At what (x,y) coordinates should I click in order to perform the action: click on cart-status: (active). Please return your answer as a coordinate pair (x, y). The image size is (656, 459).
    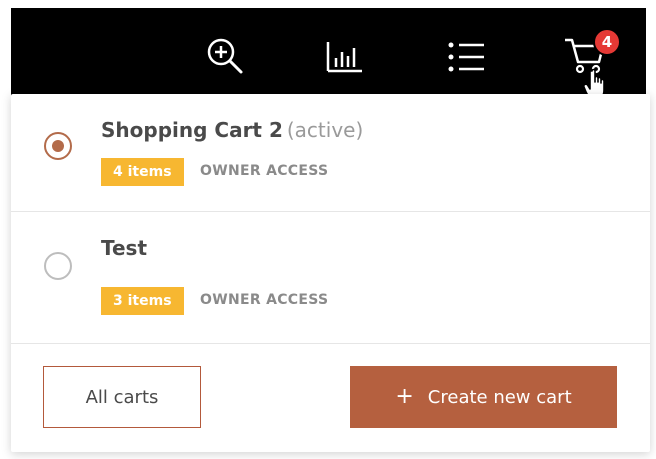
    Looking at the image, I should click on (325, 130).